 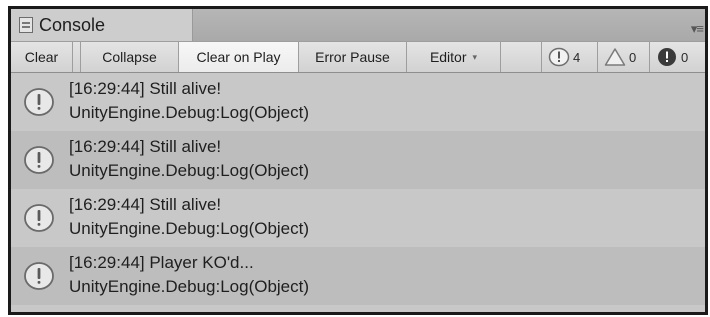 I want to click on editor-dropdown: Editor ▾, so click(x=454, y=57).